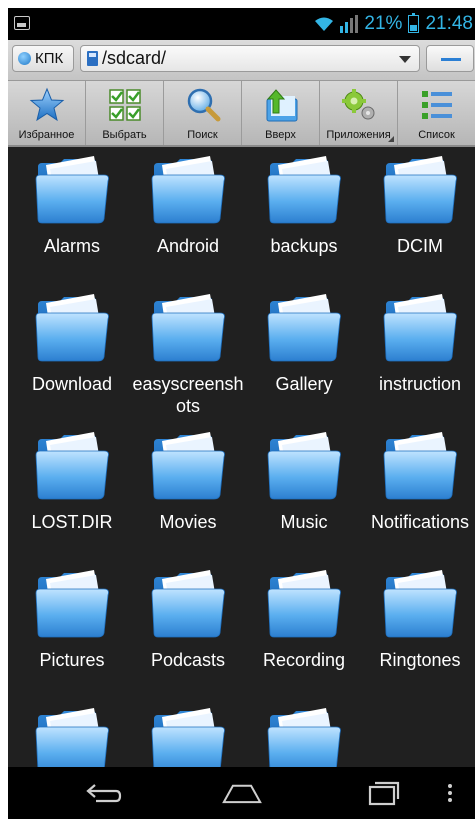 The width and height of the screenshot is (475, 819). Describe the element at coordinates (304, 384) in the screenshot. I see `folder-name: Gallery` at that location.